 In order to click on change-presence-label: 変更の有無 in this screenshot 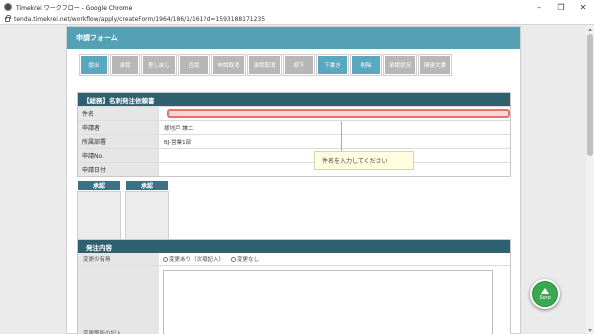, I will do `click(118, 259)`.